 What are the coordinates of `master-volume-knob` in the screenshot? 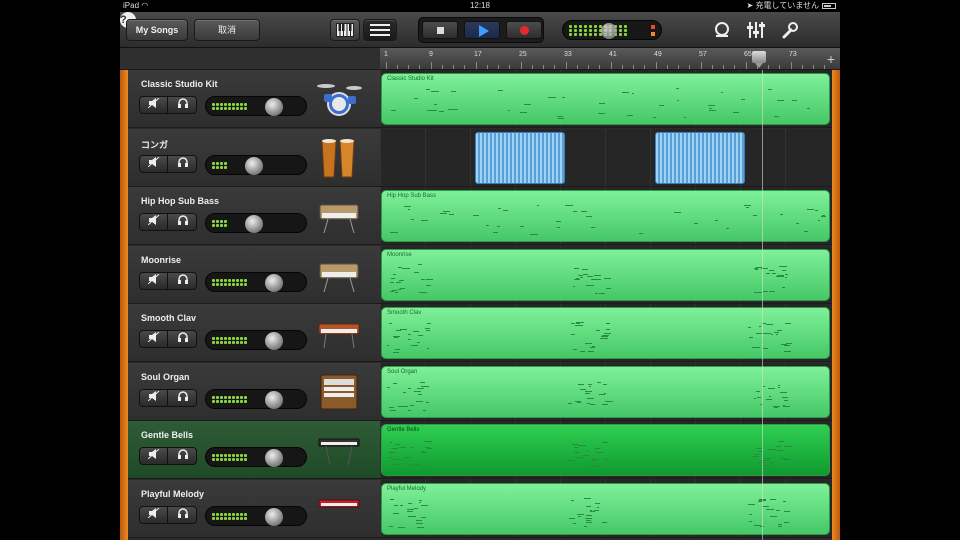 It's located at (609, 31).